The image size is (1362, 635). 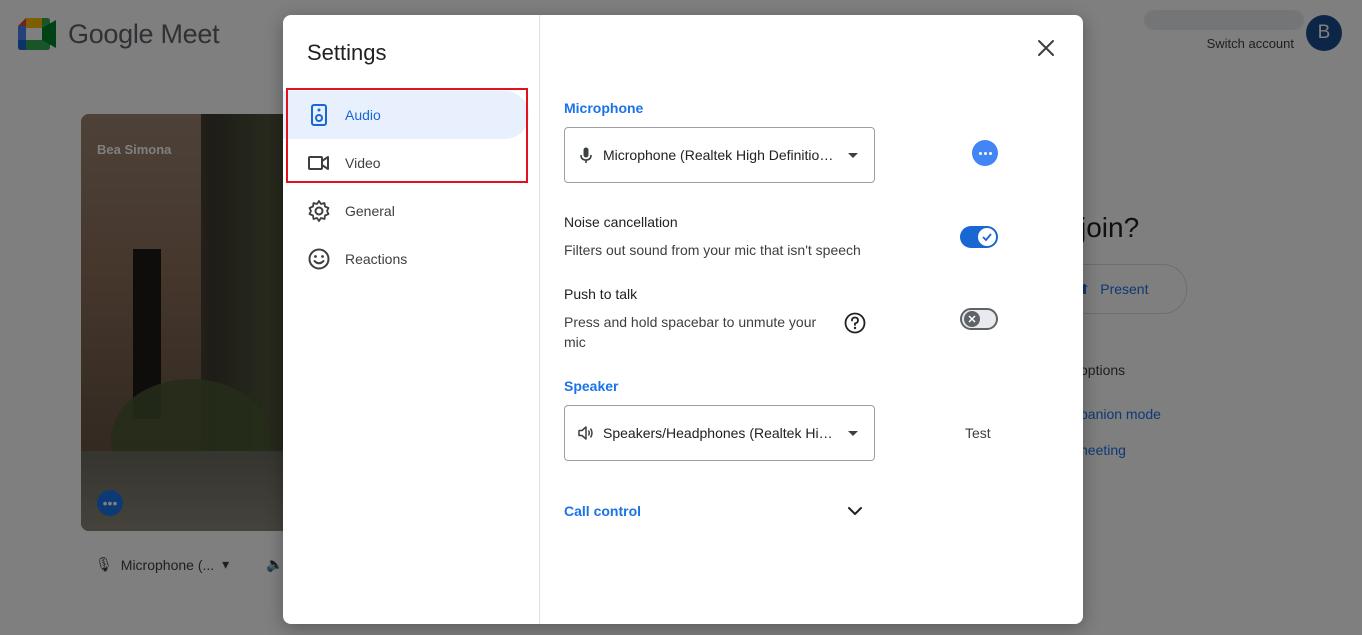 I want to click on x-icon, so click(x=972, y=319).